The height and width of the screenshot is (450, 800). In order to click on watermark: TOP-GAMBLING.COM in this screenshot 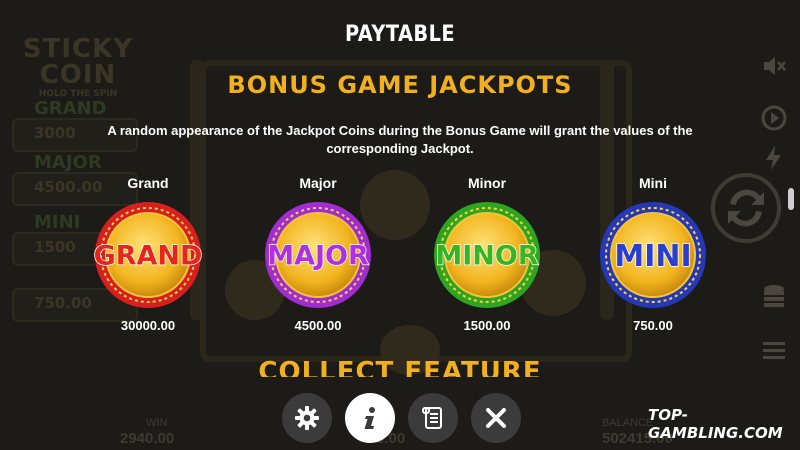, I will do `click(715, 424)`.